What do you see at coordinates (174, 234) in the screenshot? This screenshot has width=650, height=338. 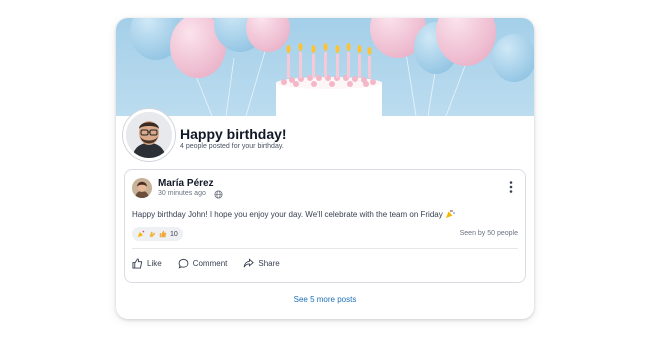 I see `reaction-count: 10` at bounding box center [174, 234].